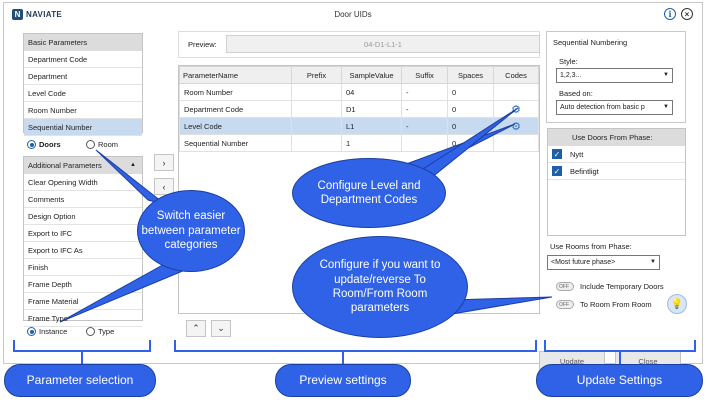 This screenshot has height=402, width=707. What do you see at coordinates (620, 346) in the screenshot?
I see `bracket-update-settings` at bounding box center [620, 346].